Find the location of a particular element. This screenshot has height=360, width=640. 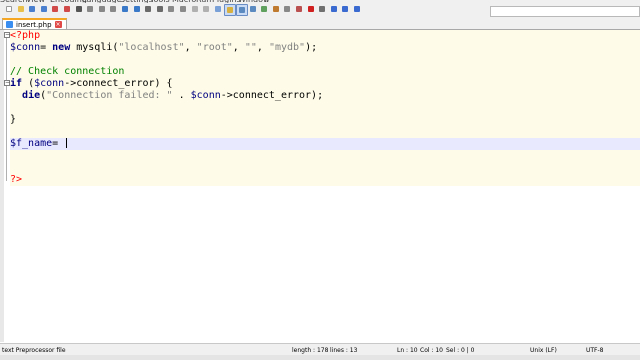

save-macro-icon is located at coordinates (357, 9).